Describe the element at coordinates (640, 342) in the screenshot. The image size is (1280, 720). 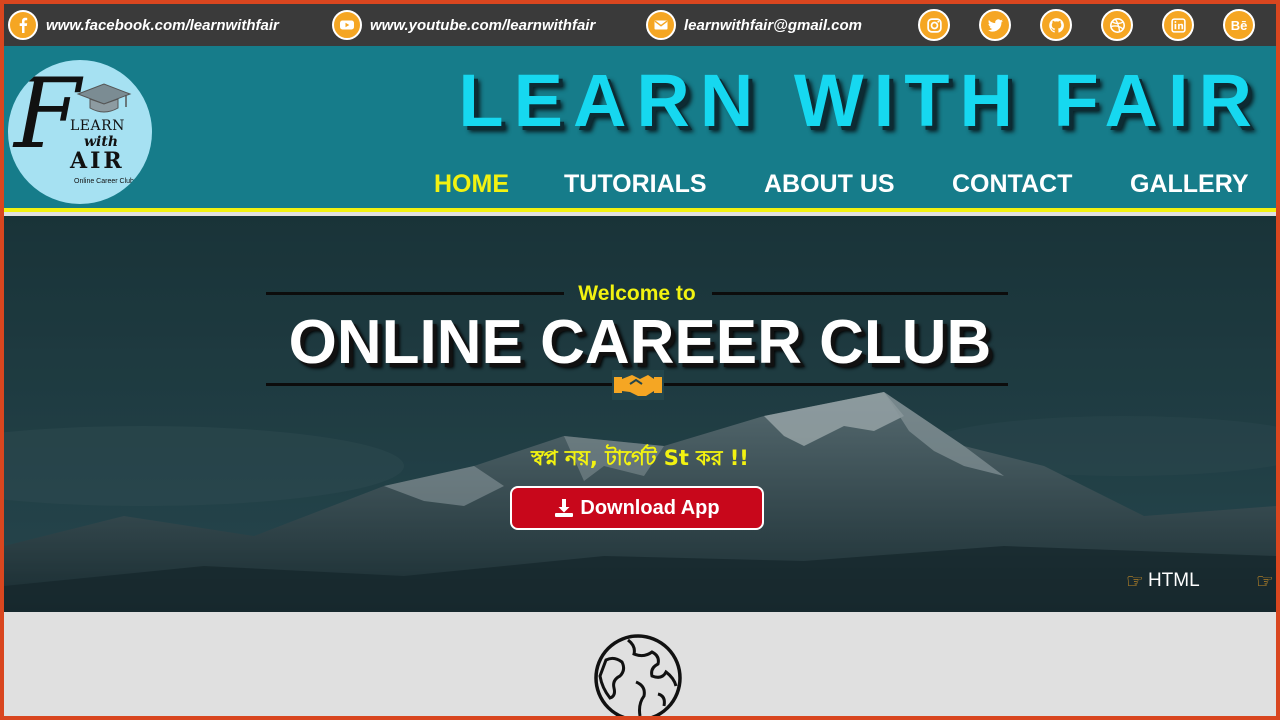
I see `hero-title: ONLINE CAREER CLUB` at that location.